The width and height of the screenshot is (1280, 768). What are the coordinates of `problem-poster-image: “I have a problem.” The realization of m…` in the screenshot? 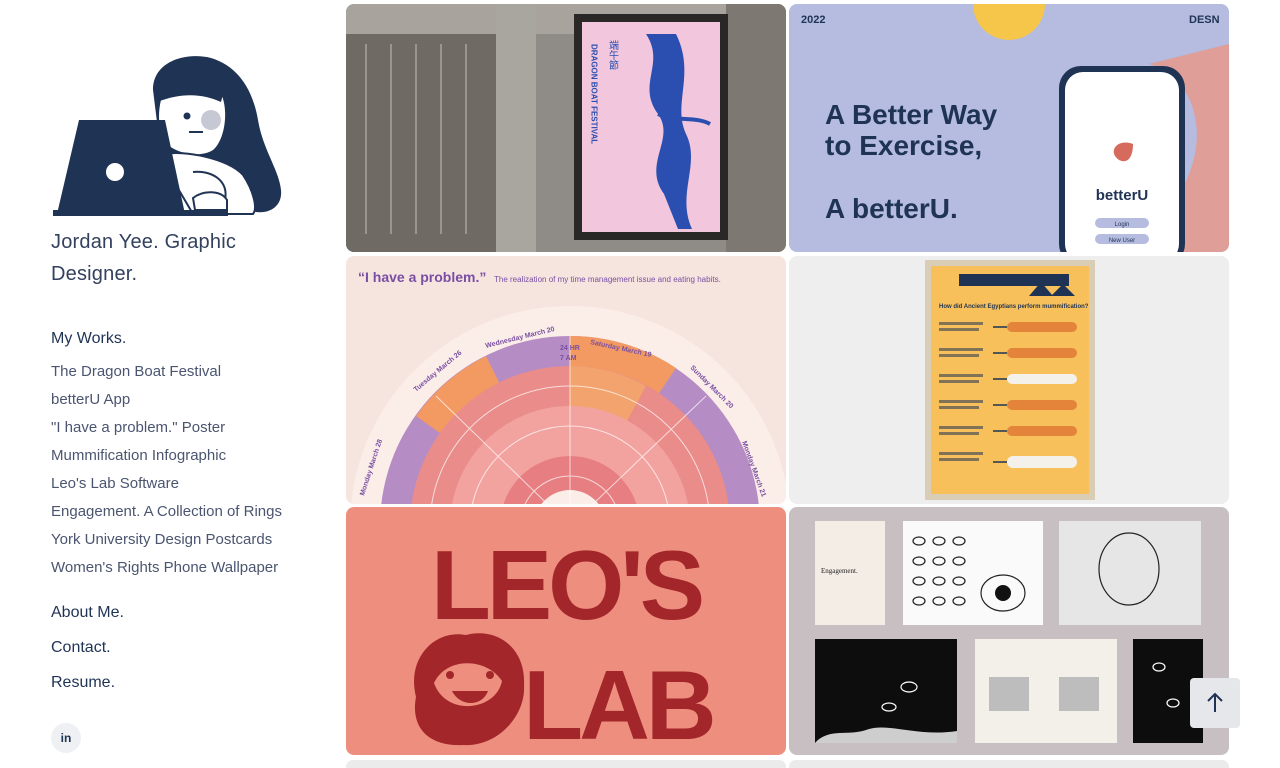 It's located at (566, 380).